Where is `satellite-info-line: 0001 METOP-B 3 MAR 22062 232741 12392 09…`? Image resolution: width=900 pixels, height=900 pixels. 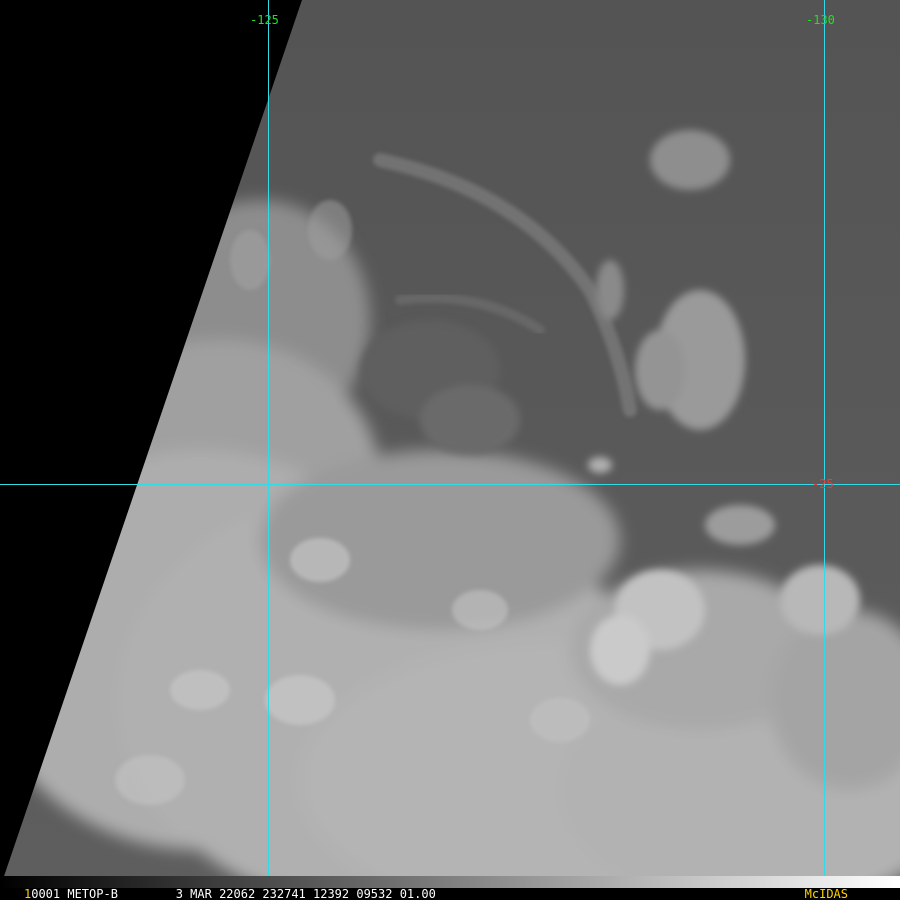
satellite-info-line: 0001 METOP-B 3 MAR 22062 232741 12392 09… is located at coordinates (233, 893).